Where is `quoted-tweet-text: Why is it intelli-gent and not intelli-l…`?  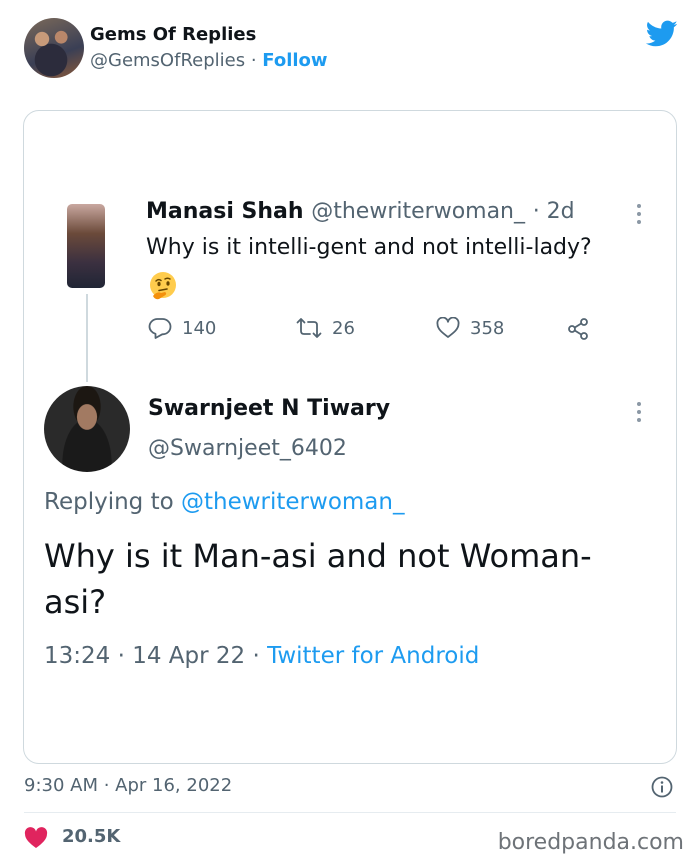
quoted-tweet-text: Why is it intelli-gent and not intelli-l… is located at coordinates (369, 247).